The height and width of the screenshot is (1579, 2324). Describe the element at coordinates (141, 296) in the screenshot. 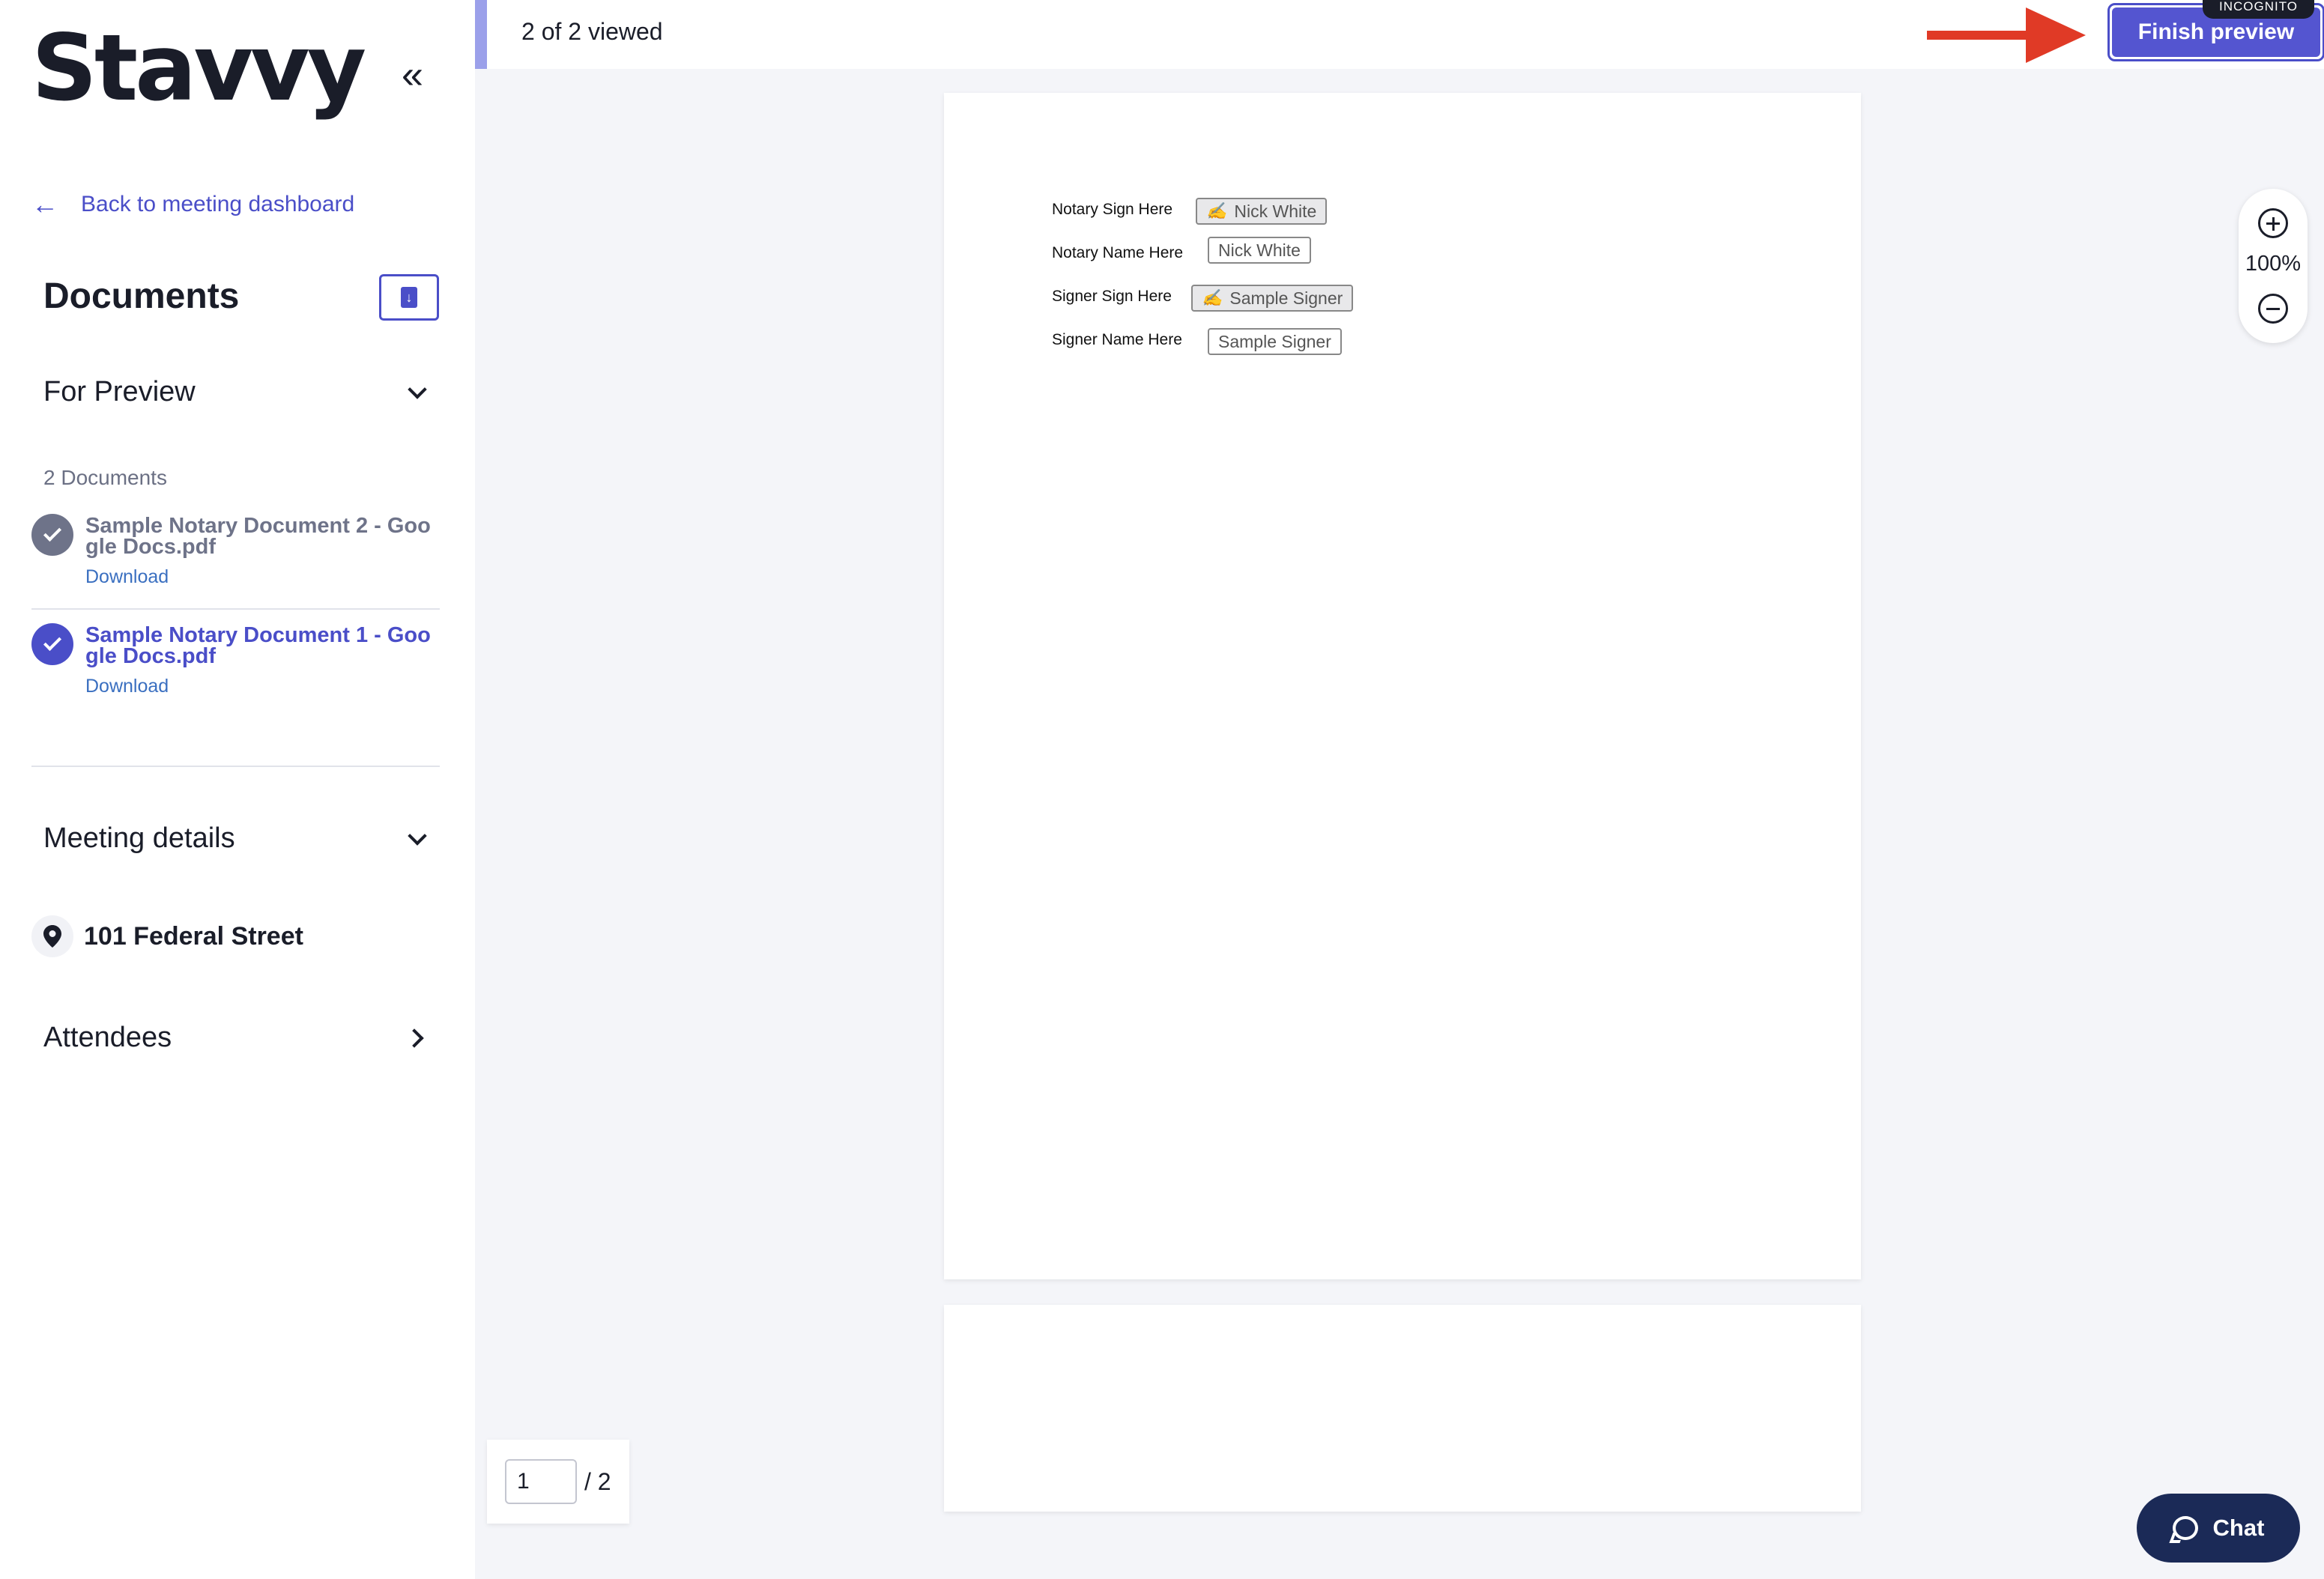

I see `documents-title: Documents` at that location.